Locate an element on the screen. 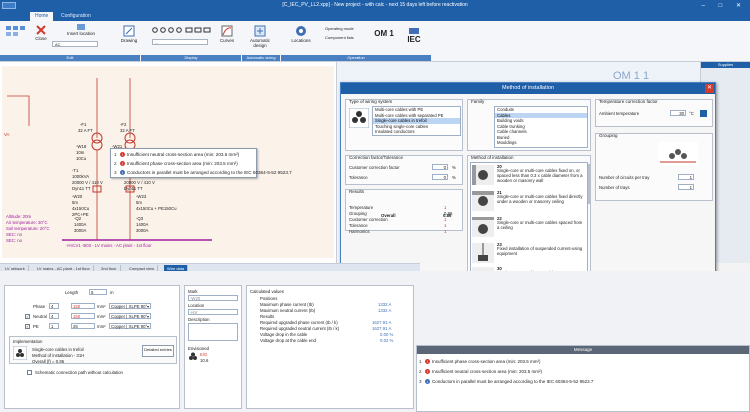 This screenshot has height=412, width=750. pe-section-input: 25 is located at coordinates (83, 326).